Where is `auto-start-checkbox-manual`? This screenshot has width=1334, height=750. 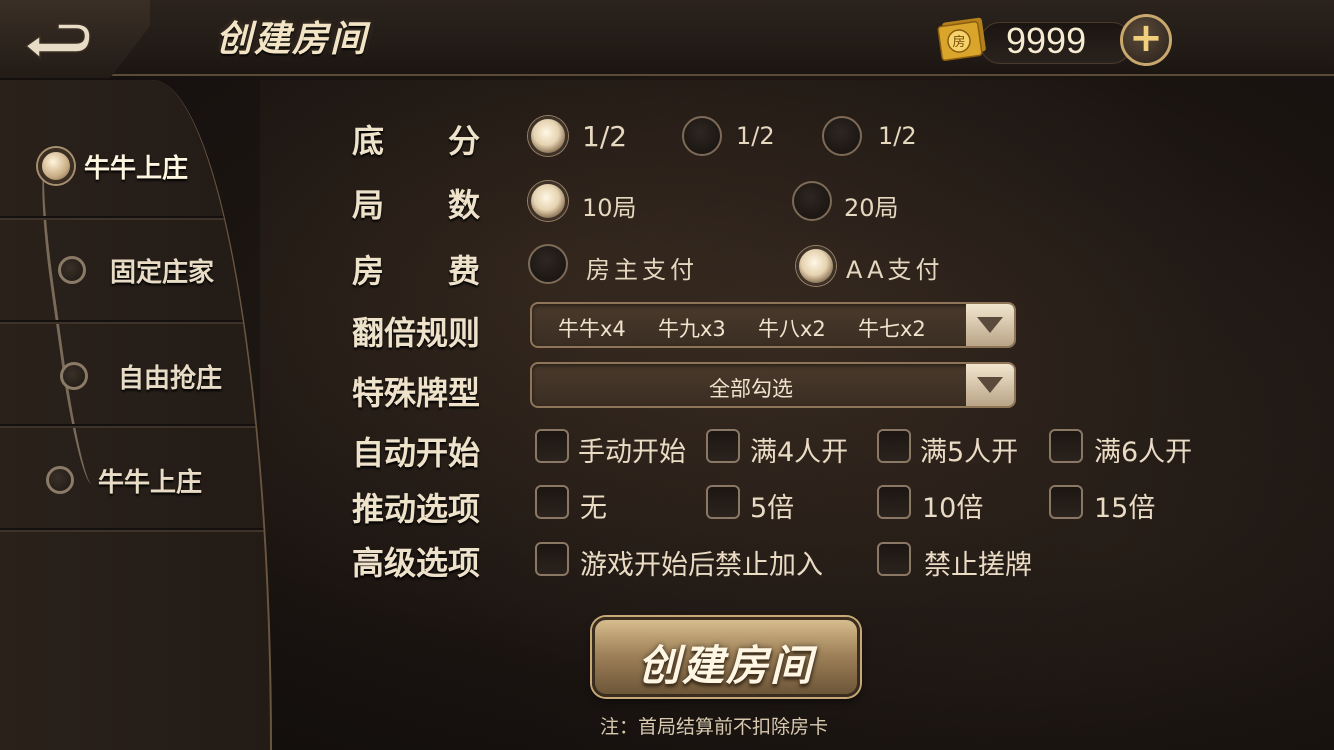
auto-start-checkbox-manual is located at coordinates (552, 446).